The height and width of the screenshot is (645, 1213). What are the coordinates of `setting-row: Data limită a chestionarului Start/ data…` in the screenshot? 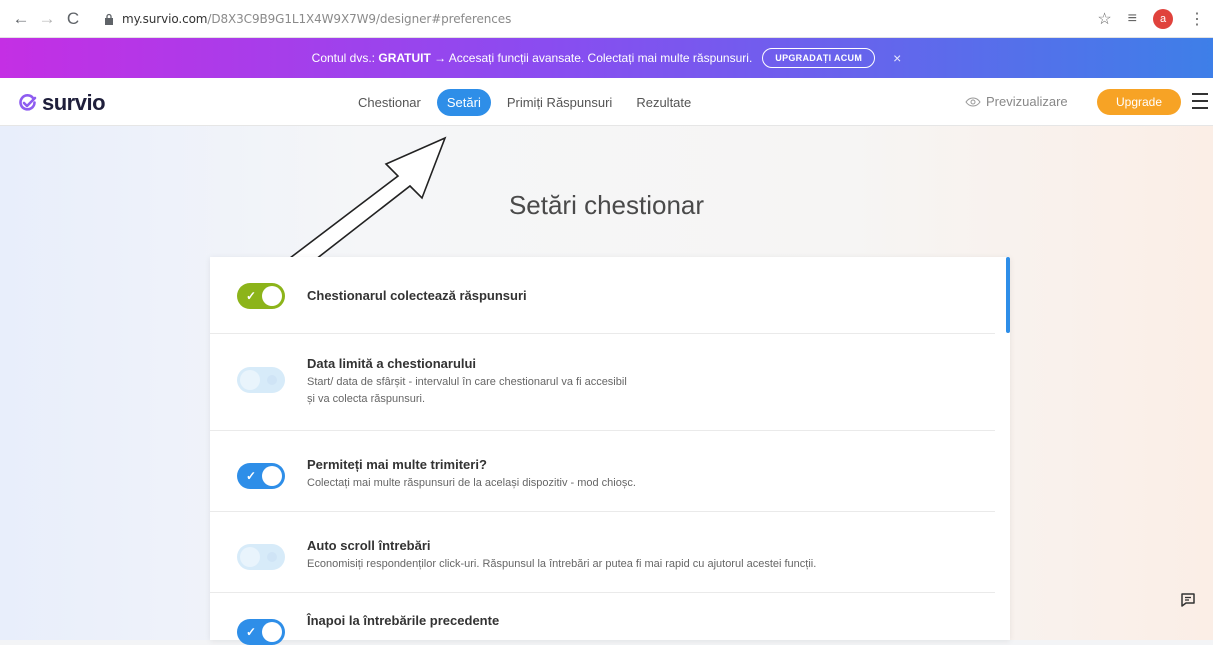 It's located at (602, 382).